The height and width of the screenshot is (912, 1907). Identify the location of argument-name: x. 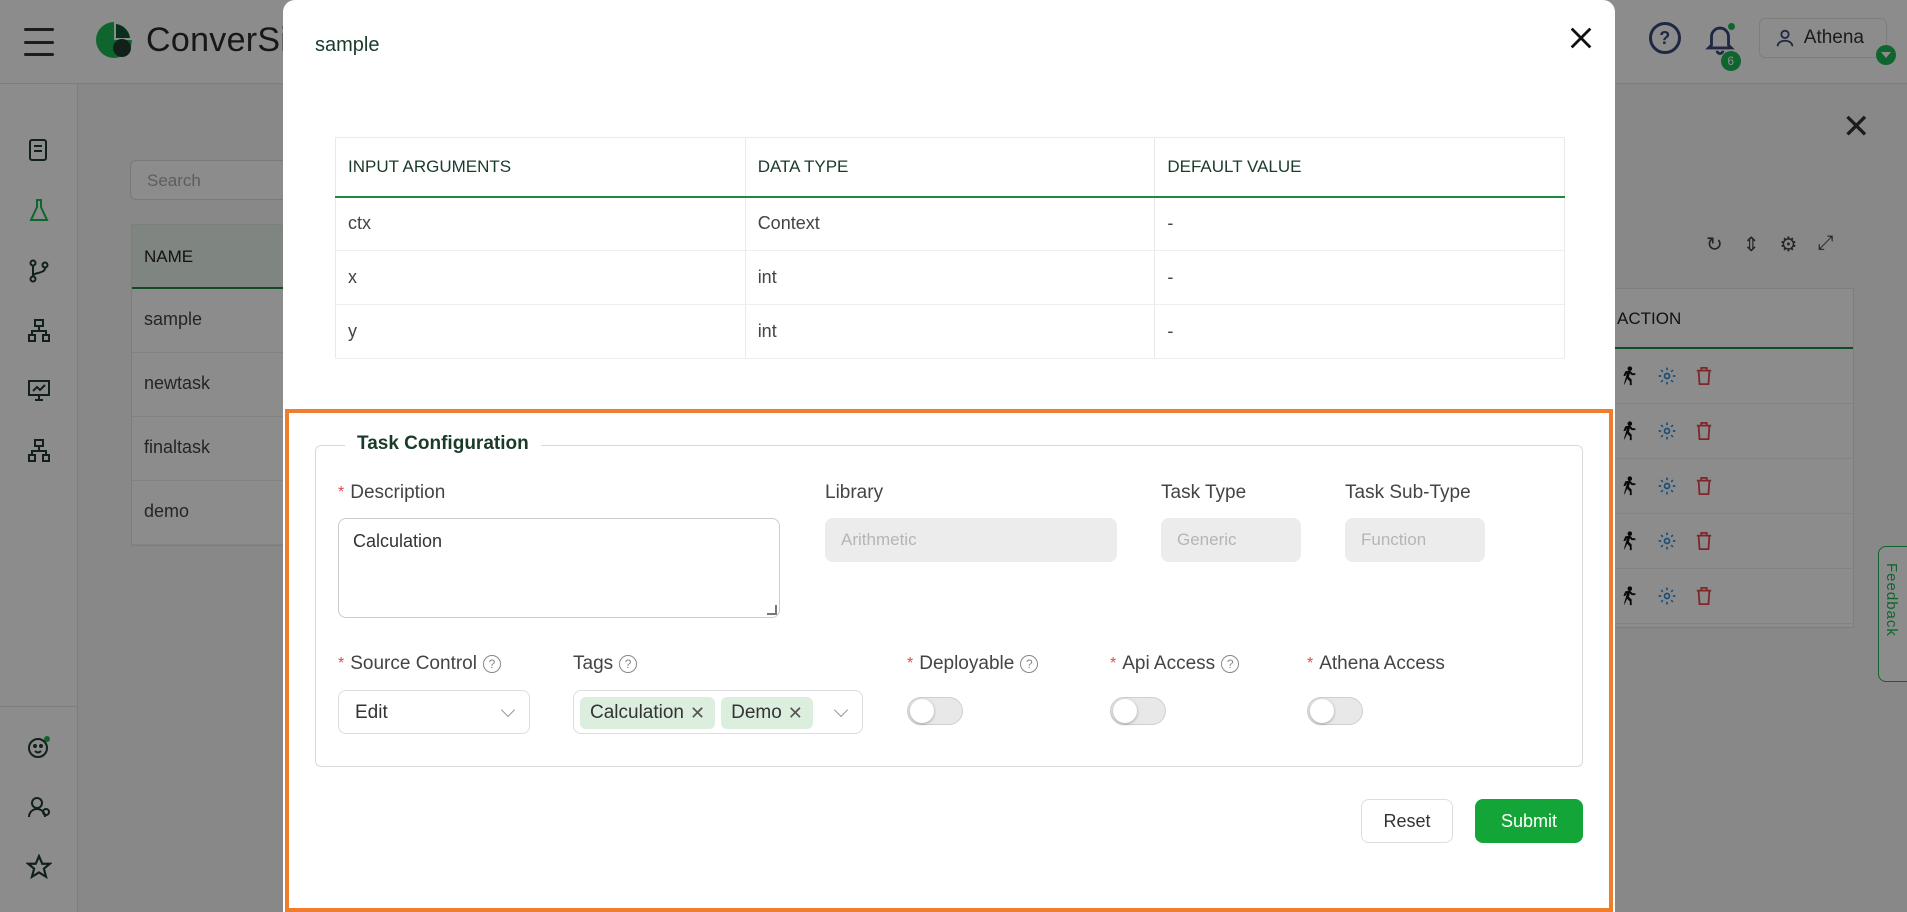
(540, 277).